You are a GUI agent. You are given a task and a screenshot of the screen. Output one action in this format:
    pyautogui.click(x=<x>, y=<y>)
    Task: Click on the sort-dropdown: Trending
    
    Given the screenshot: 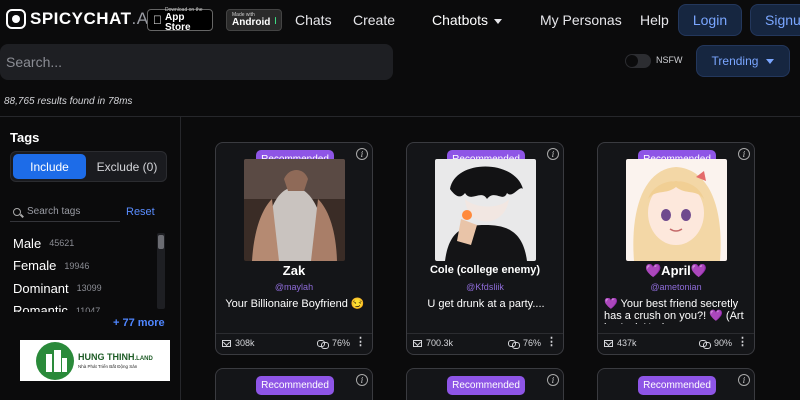 What is the action you would take?
    pyautogui.click(x=743, y=61)
    